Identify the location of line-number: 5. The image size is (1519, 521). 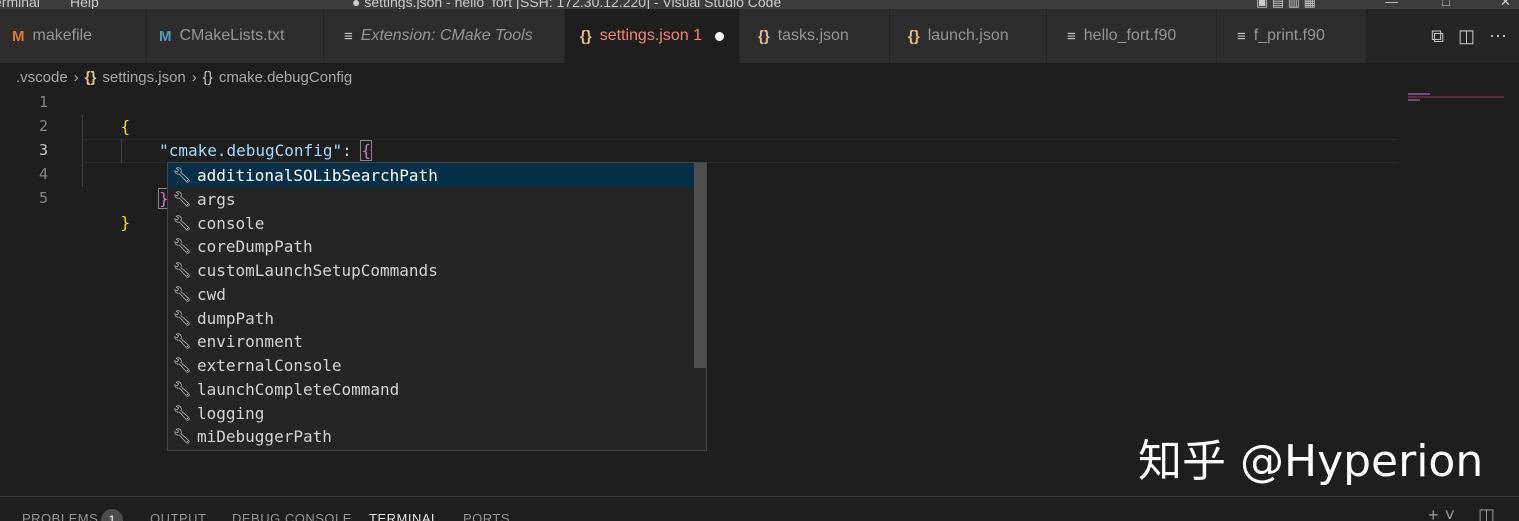
(43, 198).